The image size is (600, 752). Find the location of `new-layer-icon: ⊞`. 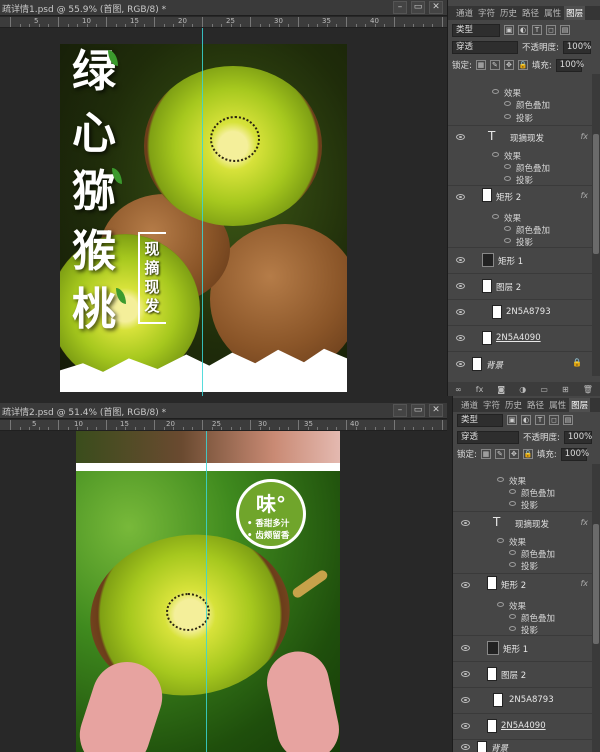

new-layer-icon: ⊞ is located at coordinates (565, 389).